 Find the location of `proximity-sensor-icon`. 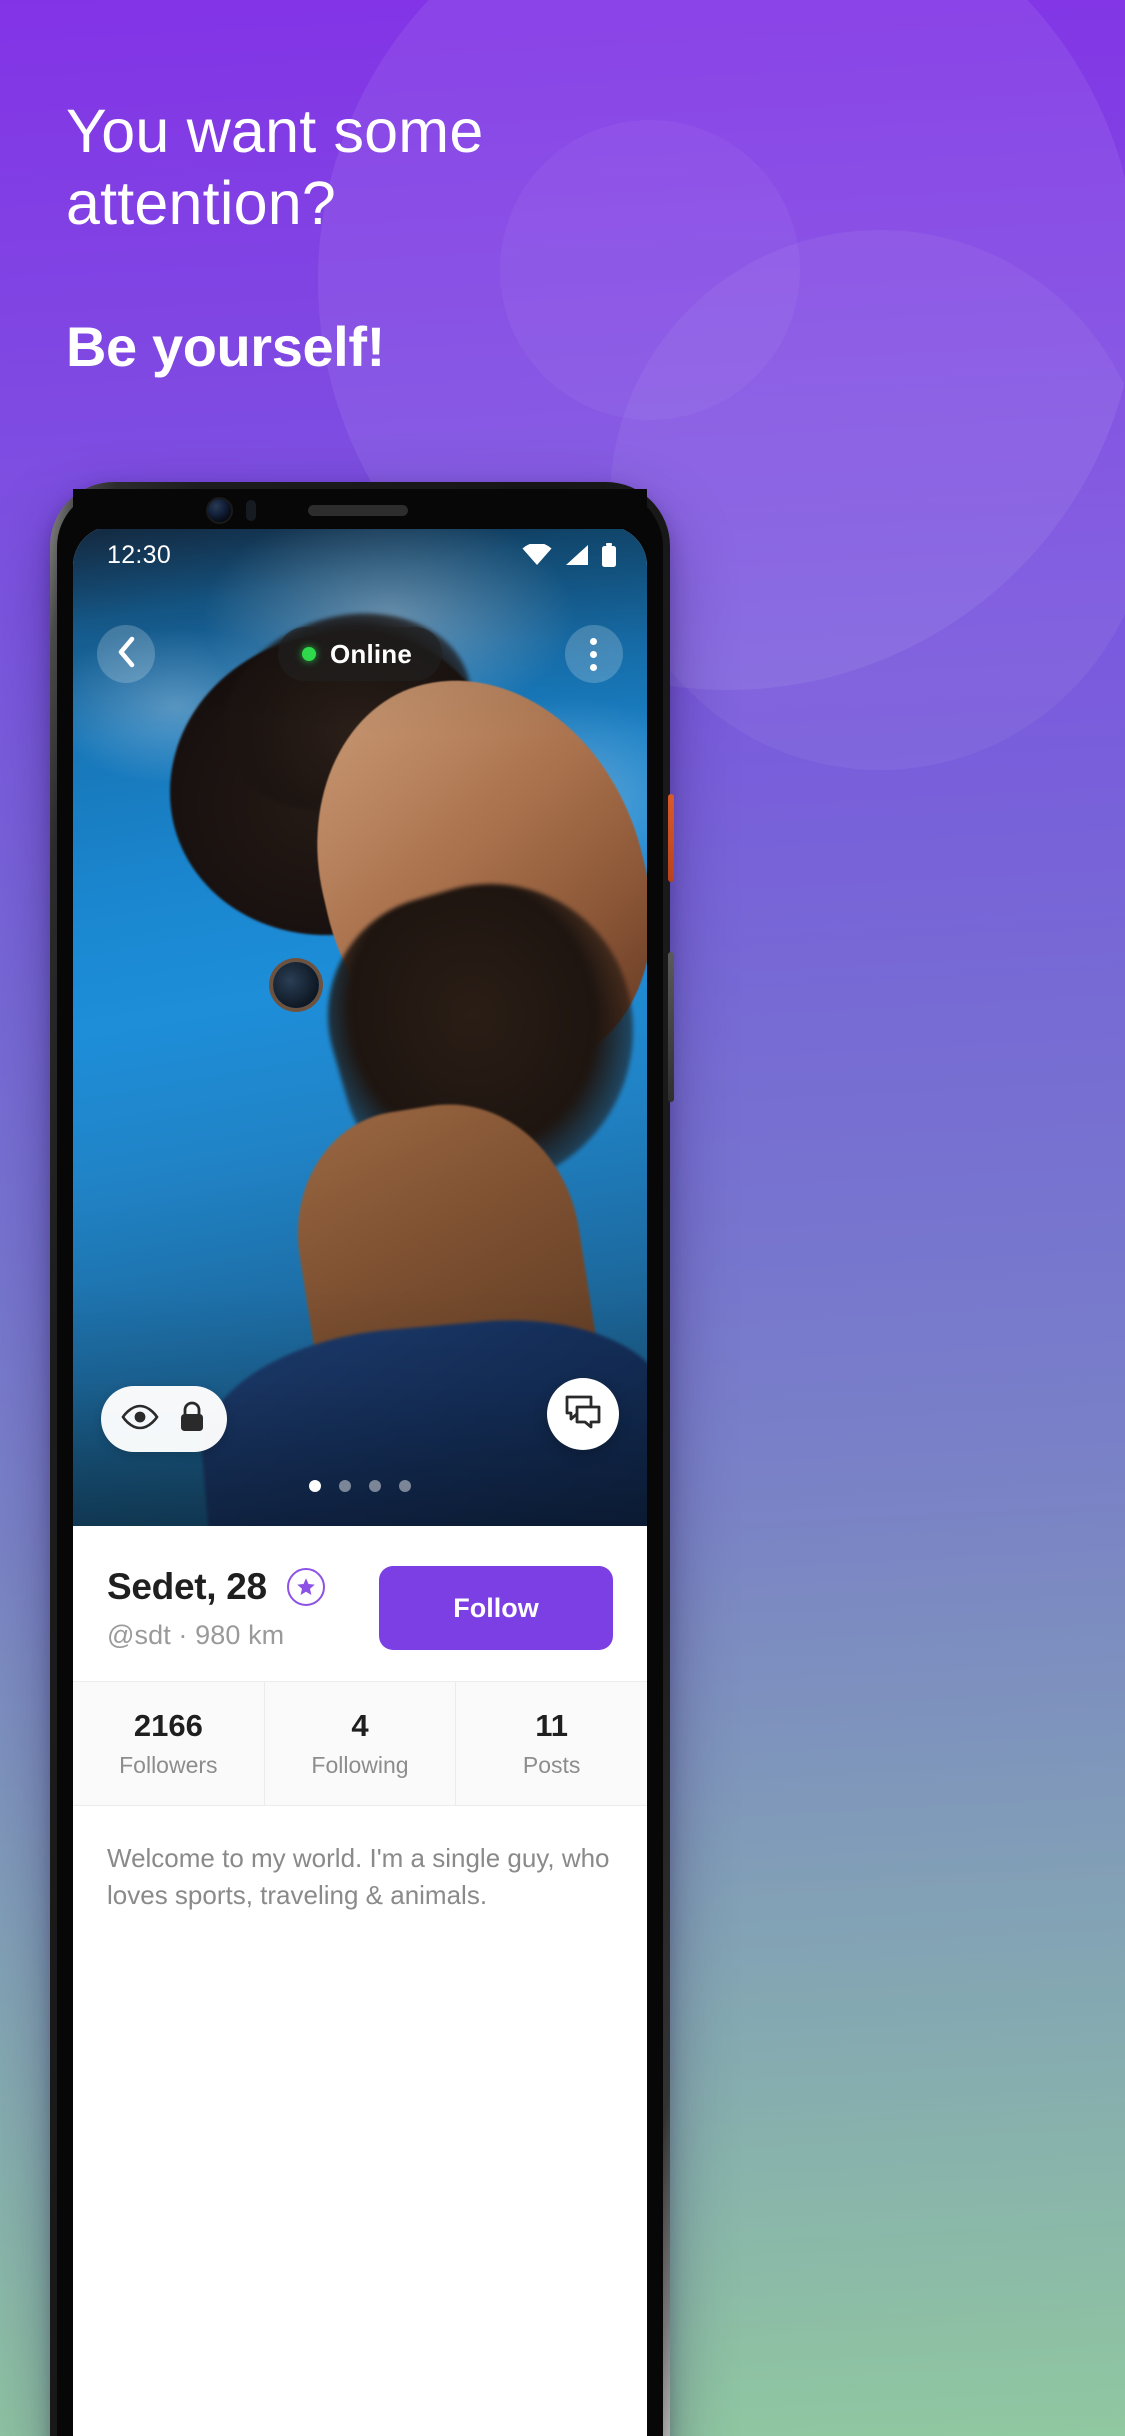

proximity-sensor-icon is located at coordinates (251, 510).